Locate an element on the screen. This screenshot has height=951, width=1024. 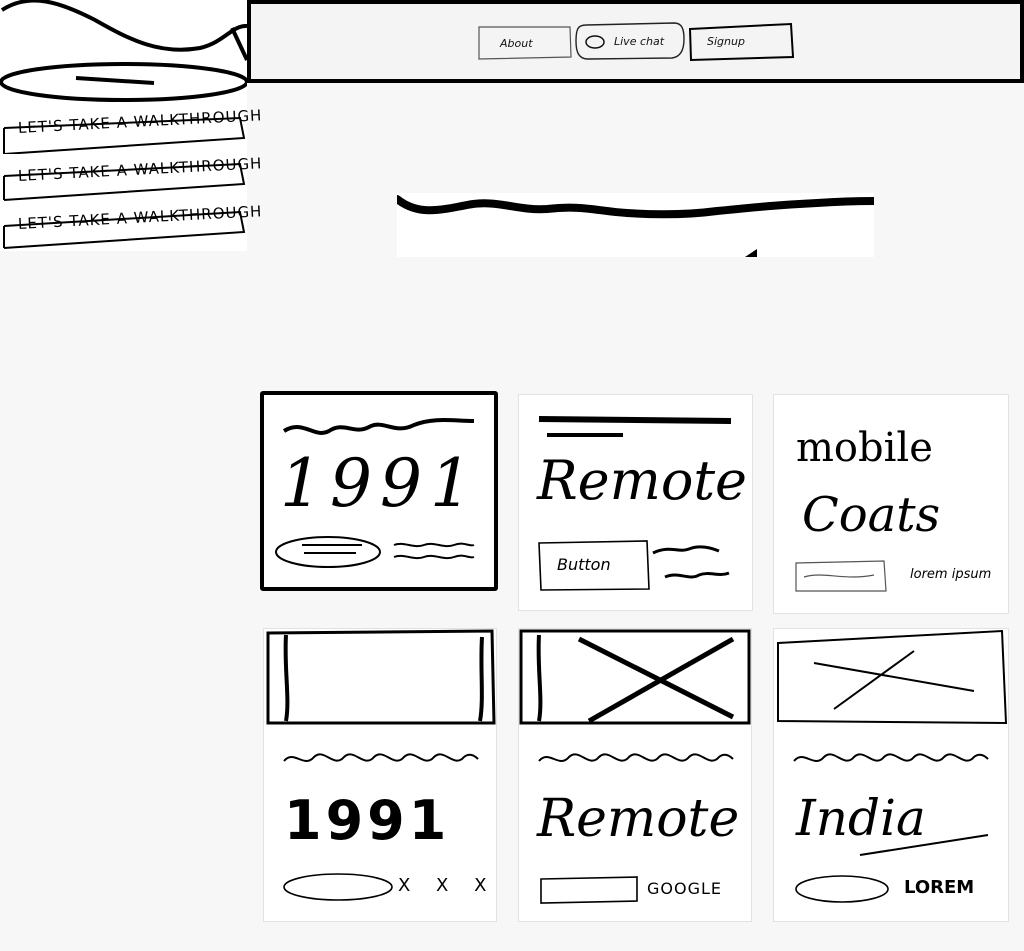
nav-live-chat-label: Live chat is located at coordinates (639, 41).